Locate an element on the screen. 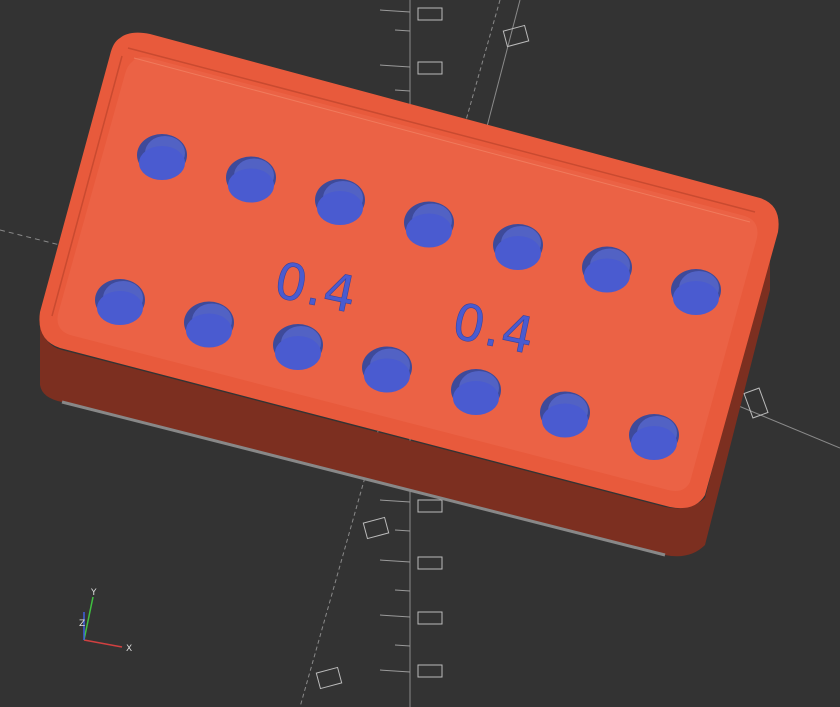  z-axis-label: Z is located at coordinates (82, 624).